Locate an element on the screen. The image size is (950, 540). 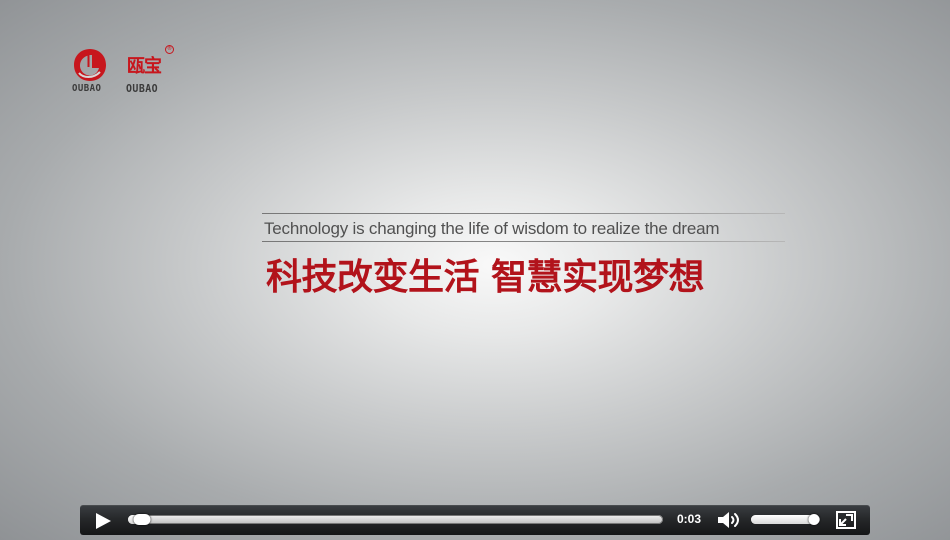
logo-english-name-right: OUBAO is located at coordinates (142, 88).